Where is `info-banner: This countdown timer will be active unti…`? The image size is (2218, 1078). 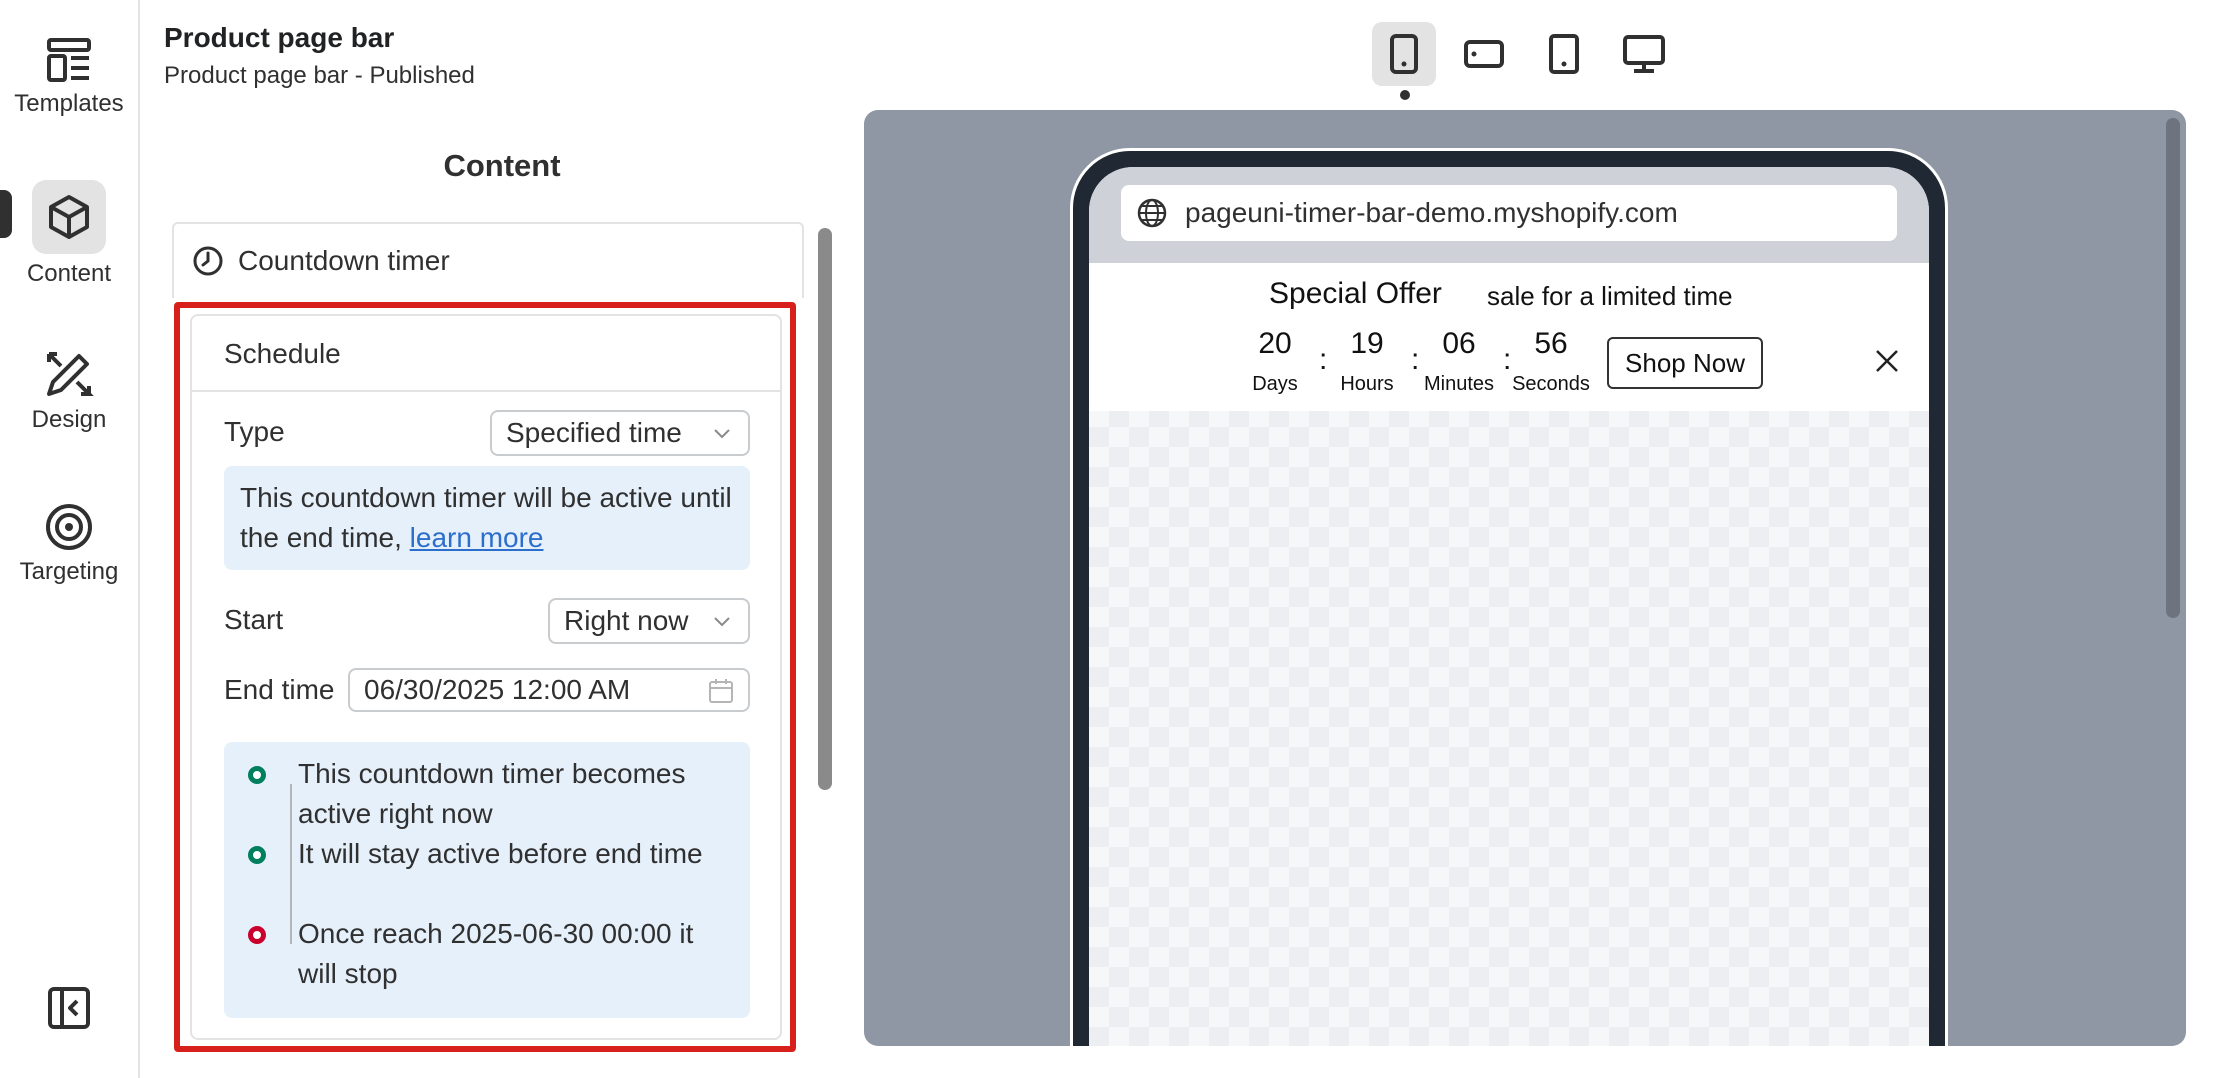
info-banner: This countdown timer will be active unti… is located at coordinates (487, 518).